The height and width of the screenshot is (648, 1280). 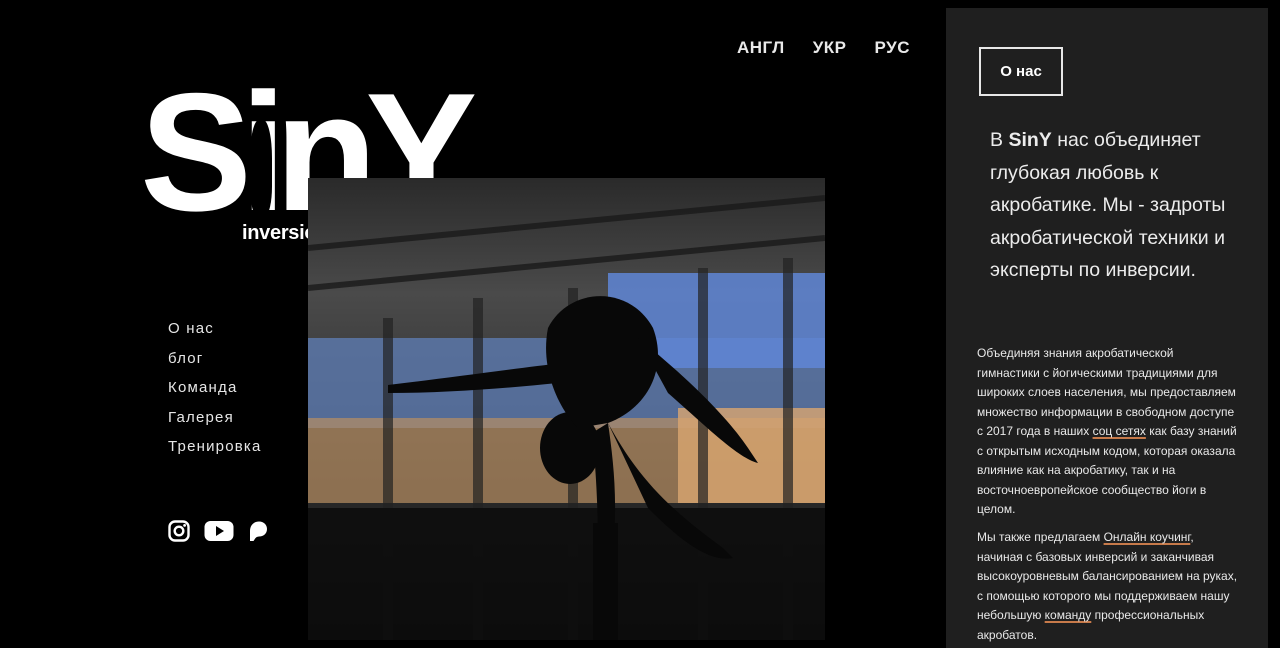 What do you see at coordinates (830, 48) in the screenshot?
I see `lang-uk-link: УКР` at bounding box center [830, 48].